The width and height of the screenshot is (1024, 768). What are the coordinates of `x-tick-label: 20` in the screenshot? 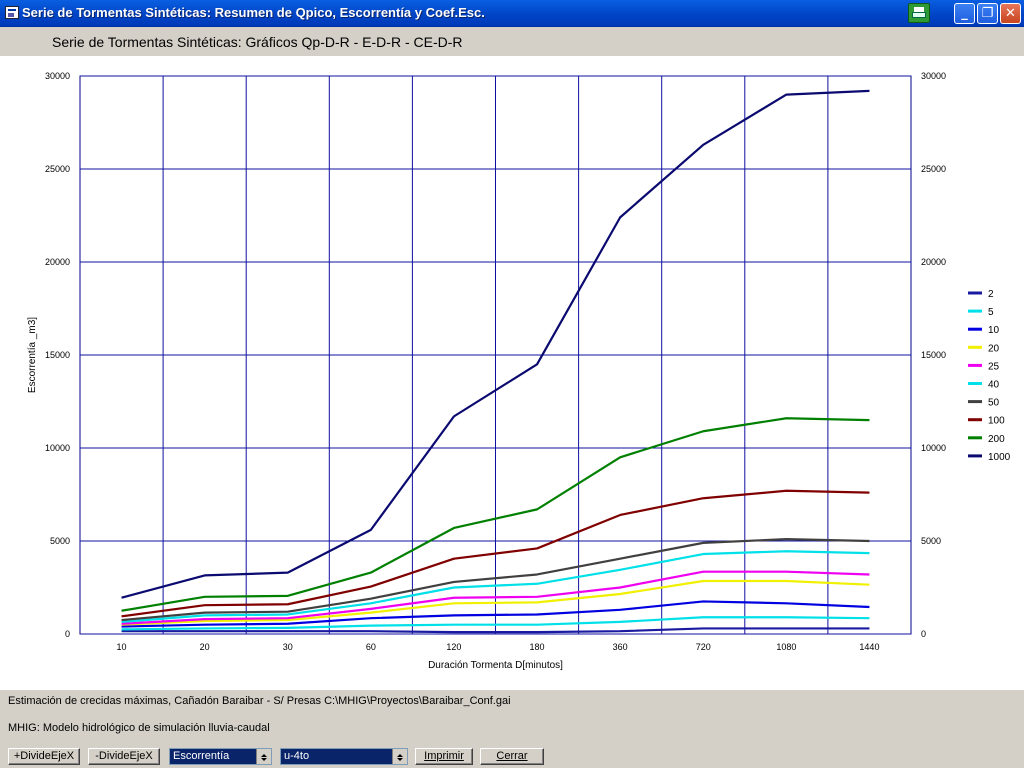 It's located at (205, 647).